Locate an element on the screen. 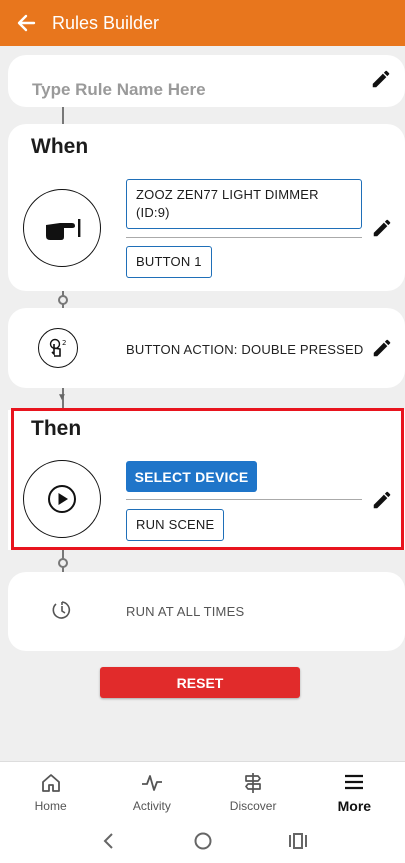 This screenshot has width=405, height=863. system-recents-icon is located at coordinates (297, 840).